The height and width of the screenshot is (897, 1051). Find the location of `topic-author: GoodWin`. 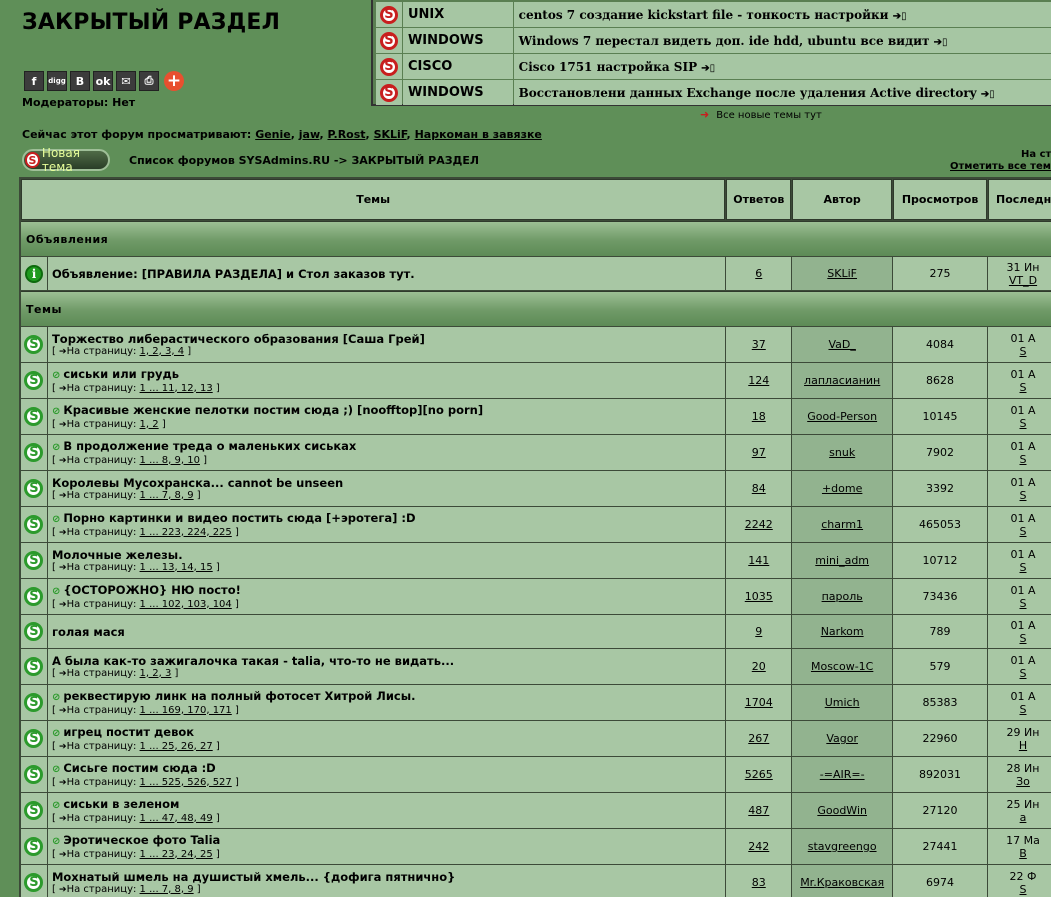

topic-author: GoodWin is located at coordinates (842, 810).